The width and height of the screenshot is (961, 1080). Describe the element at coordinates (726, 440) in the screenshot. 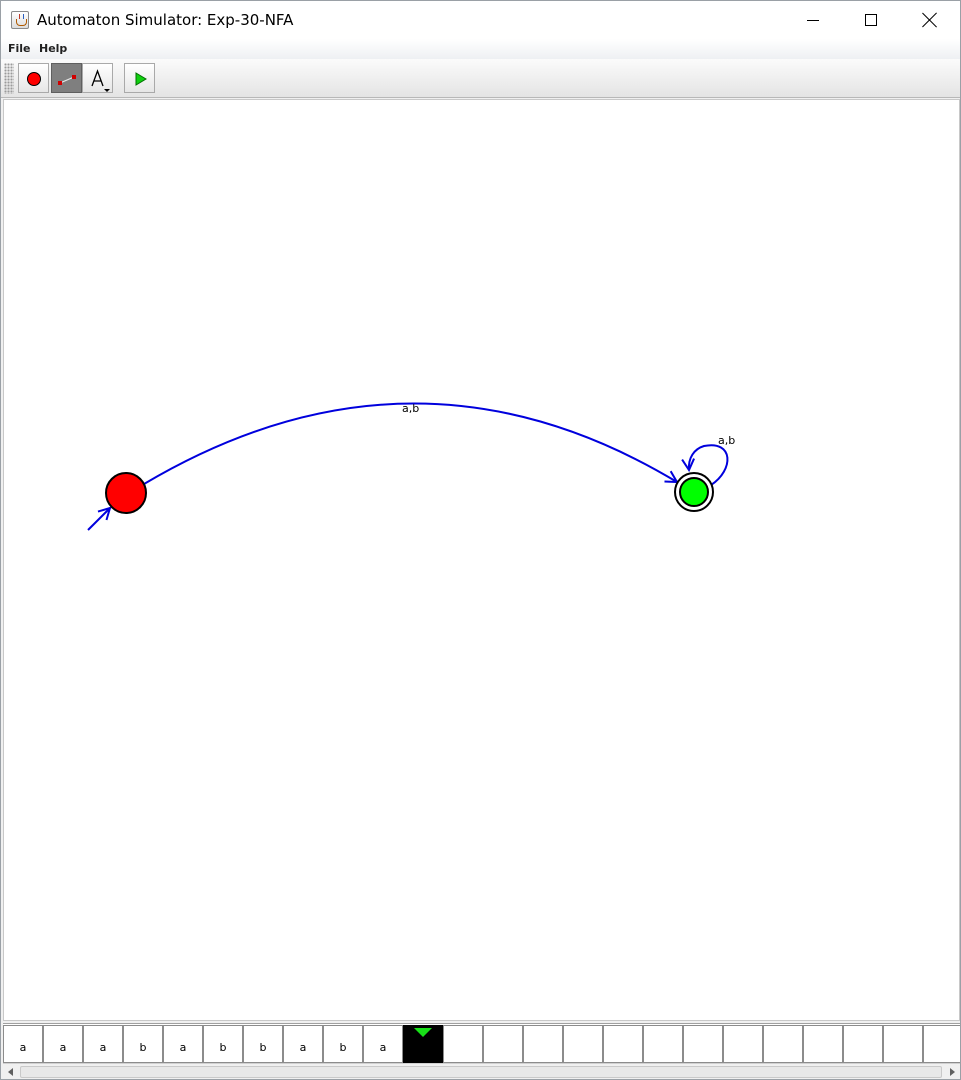

I see `transition-label-final-loop: a,b` at that location.